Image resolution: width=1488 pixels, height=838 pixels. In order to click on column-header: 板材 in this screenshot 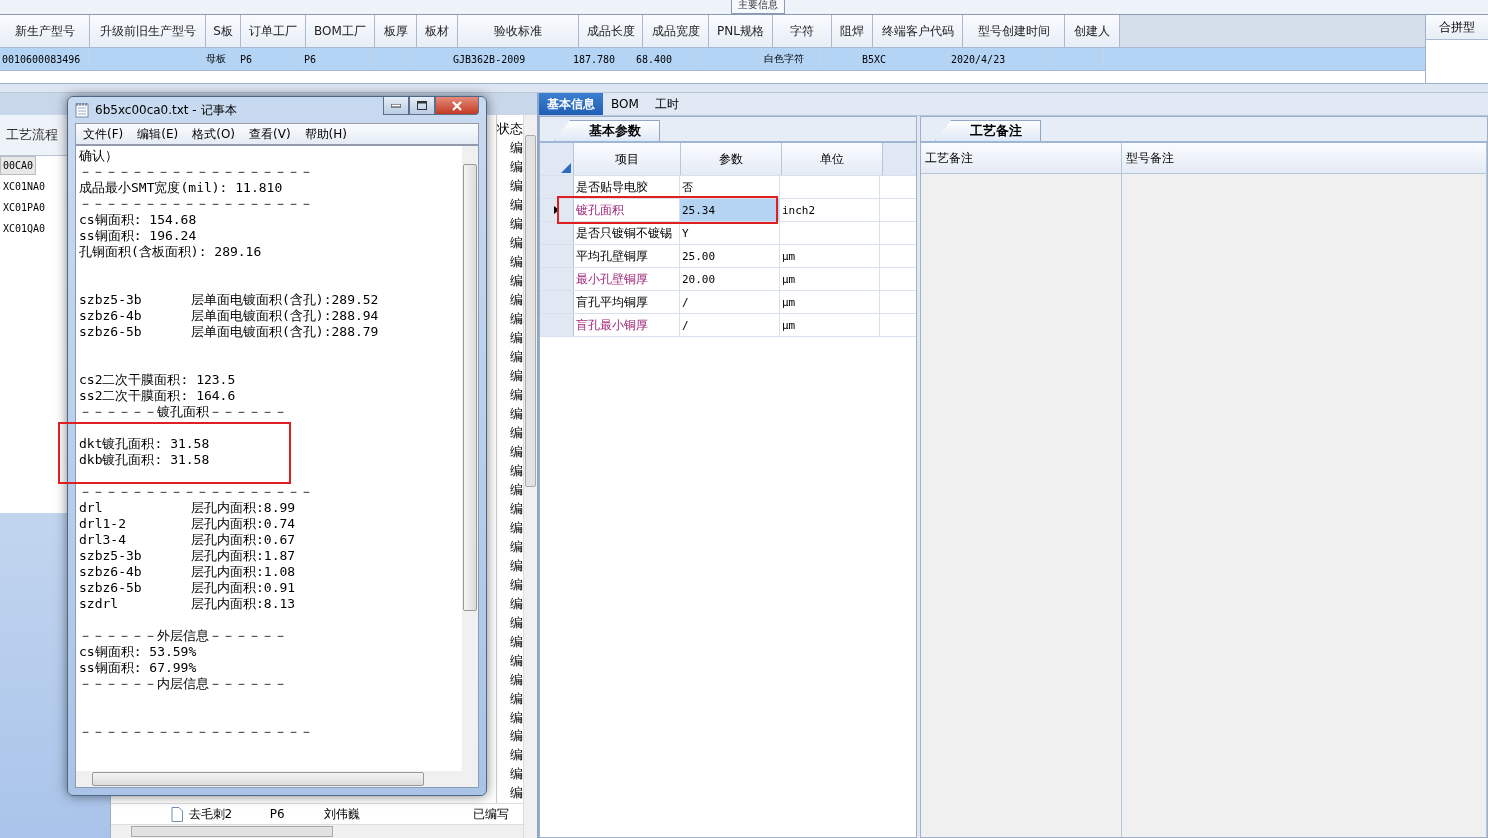, I will do `click(437, 31)`.